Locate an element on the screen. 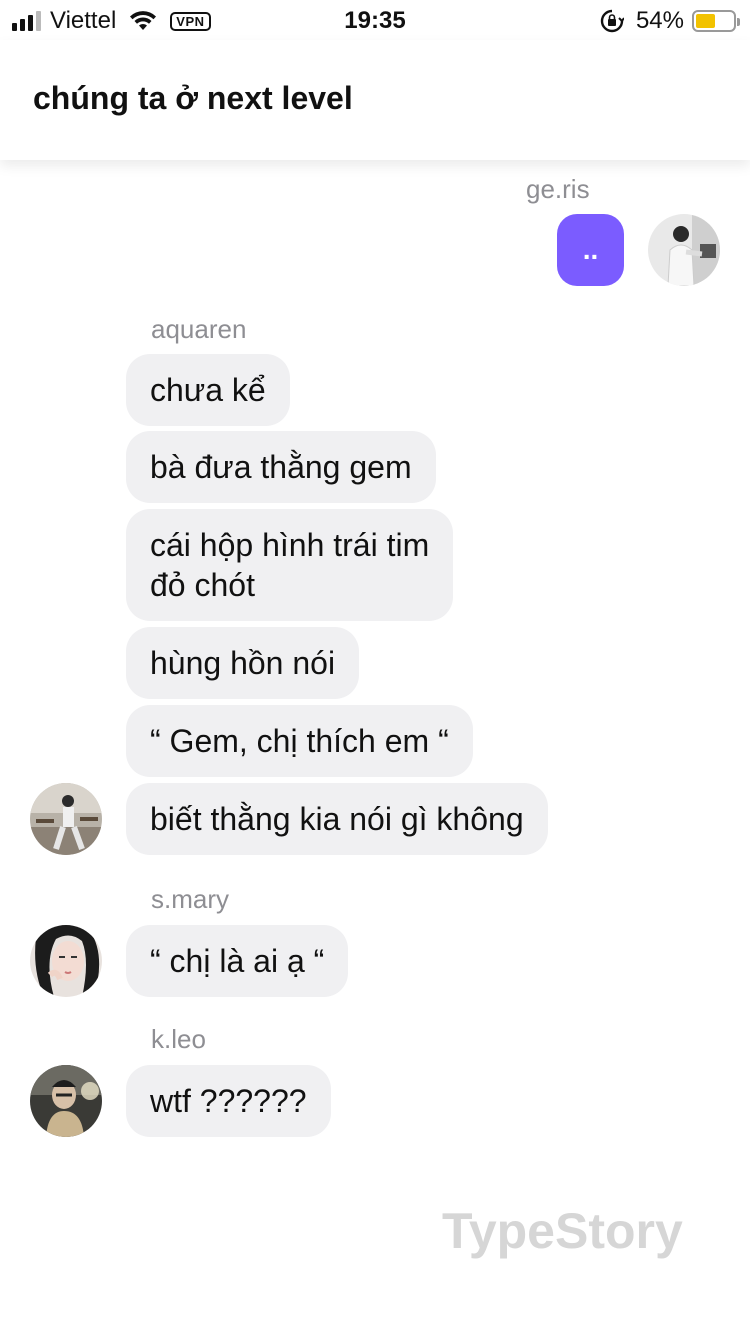 Image resolution: width=750 pixels, height=1334 pixels. message-bubble: “ chị là ai ạ “ is located at coordinates (237, 961).